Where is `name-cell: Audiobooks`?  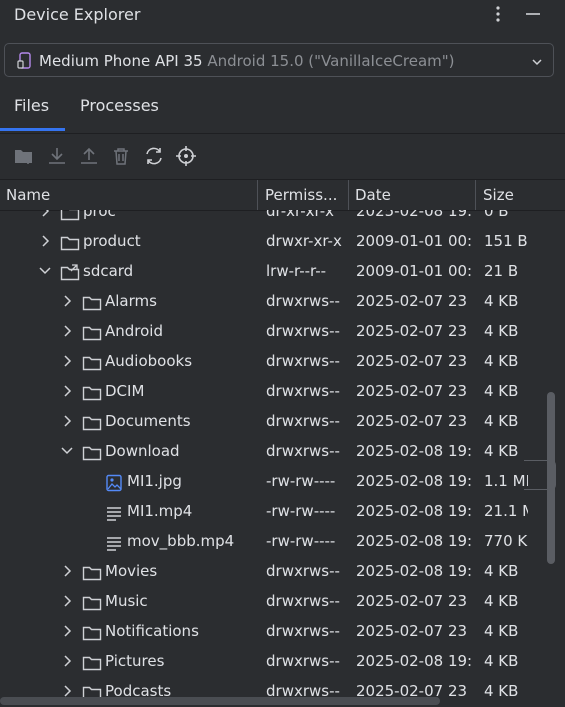
name-cell: Audiobooks is located at coordinates (127, 361).